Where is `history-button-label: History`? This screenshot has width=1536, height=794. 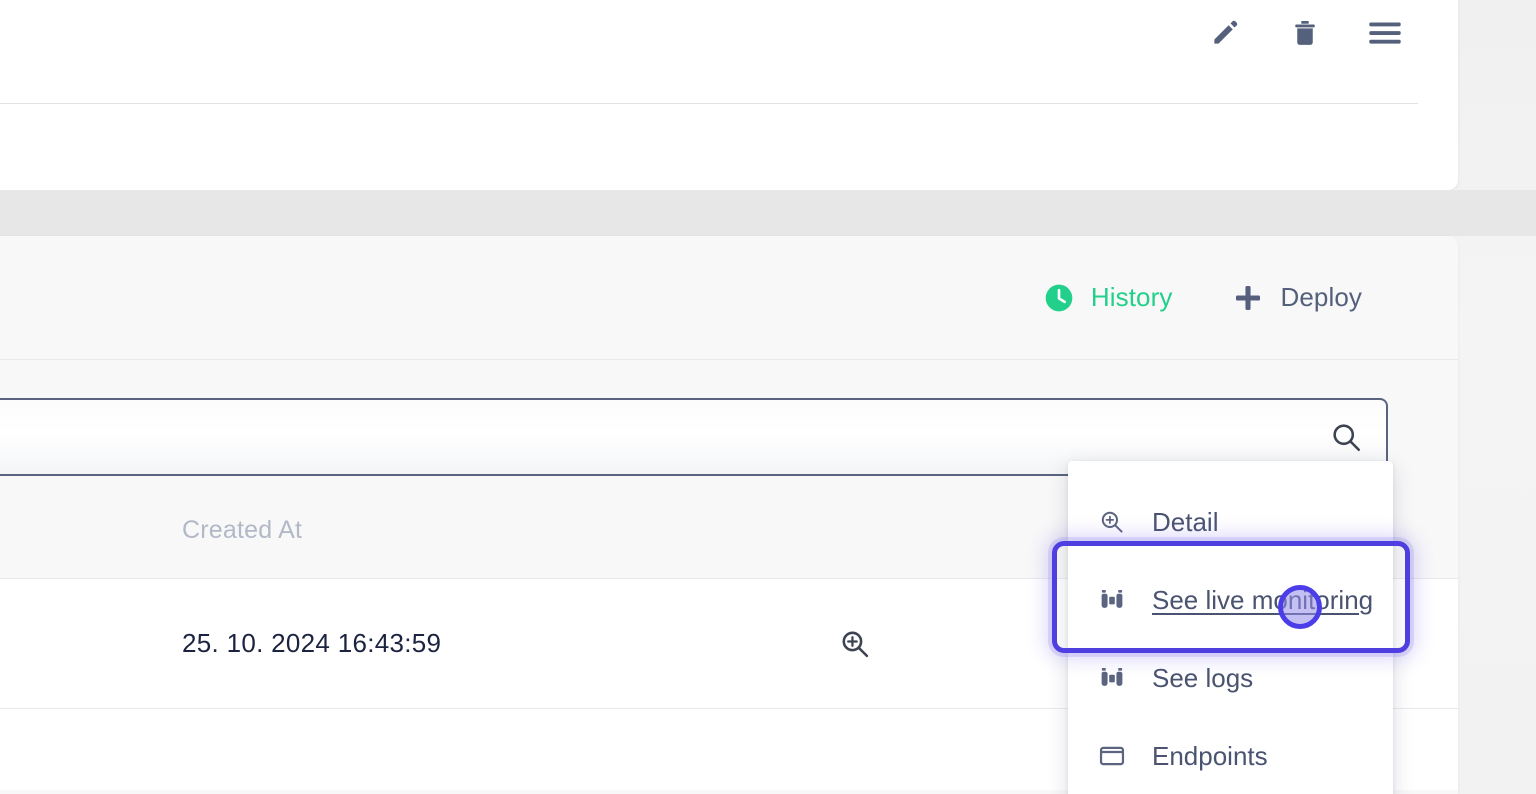
history-button-label: History is located at coordinates (1131, 297).